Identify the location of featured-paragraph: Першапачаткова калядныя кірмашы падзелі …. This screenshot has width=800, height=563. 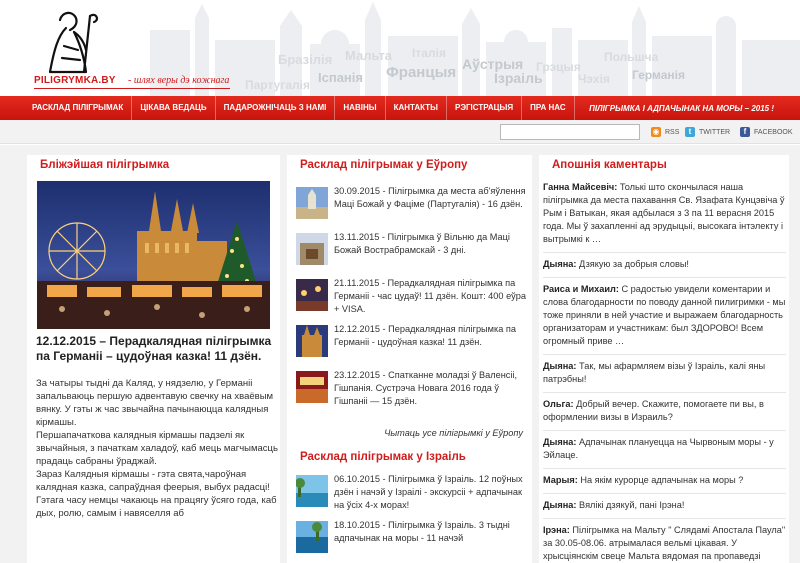
(157, 448).